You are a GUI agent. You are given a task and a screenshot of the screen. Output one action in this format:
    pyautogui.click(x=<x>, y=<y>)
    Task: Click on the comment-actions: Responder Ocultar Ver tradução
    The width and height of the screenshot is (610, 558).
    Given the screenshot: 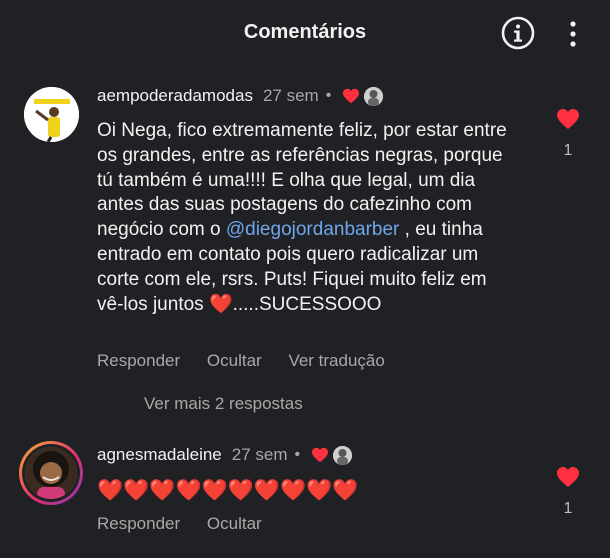 What is the action you would take?
    pyautogui.click(x=252, y=361)
    